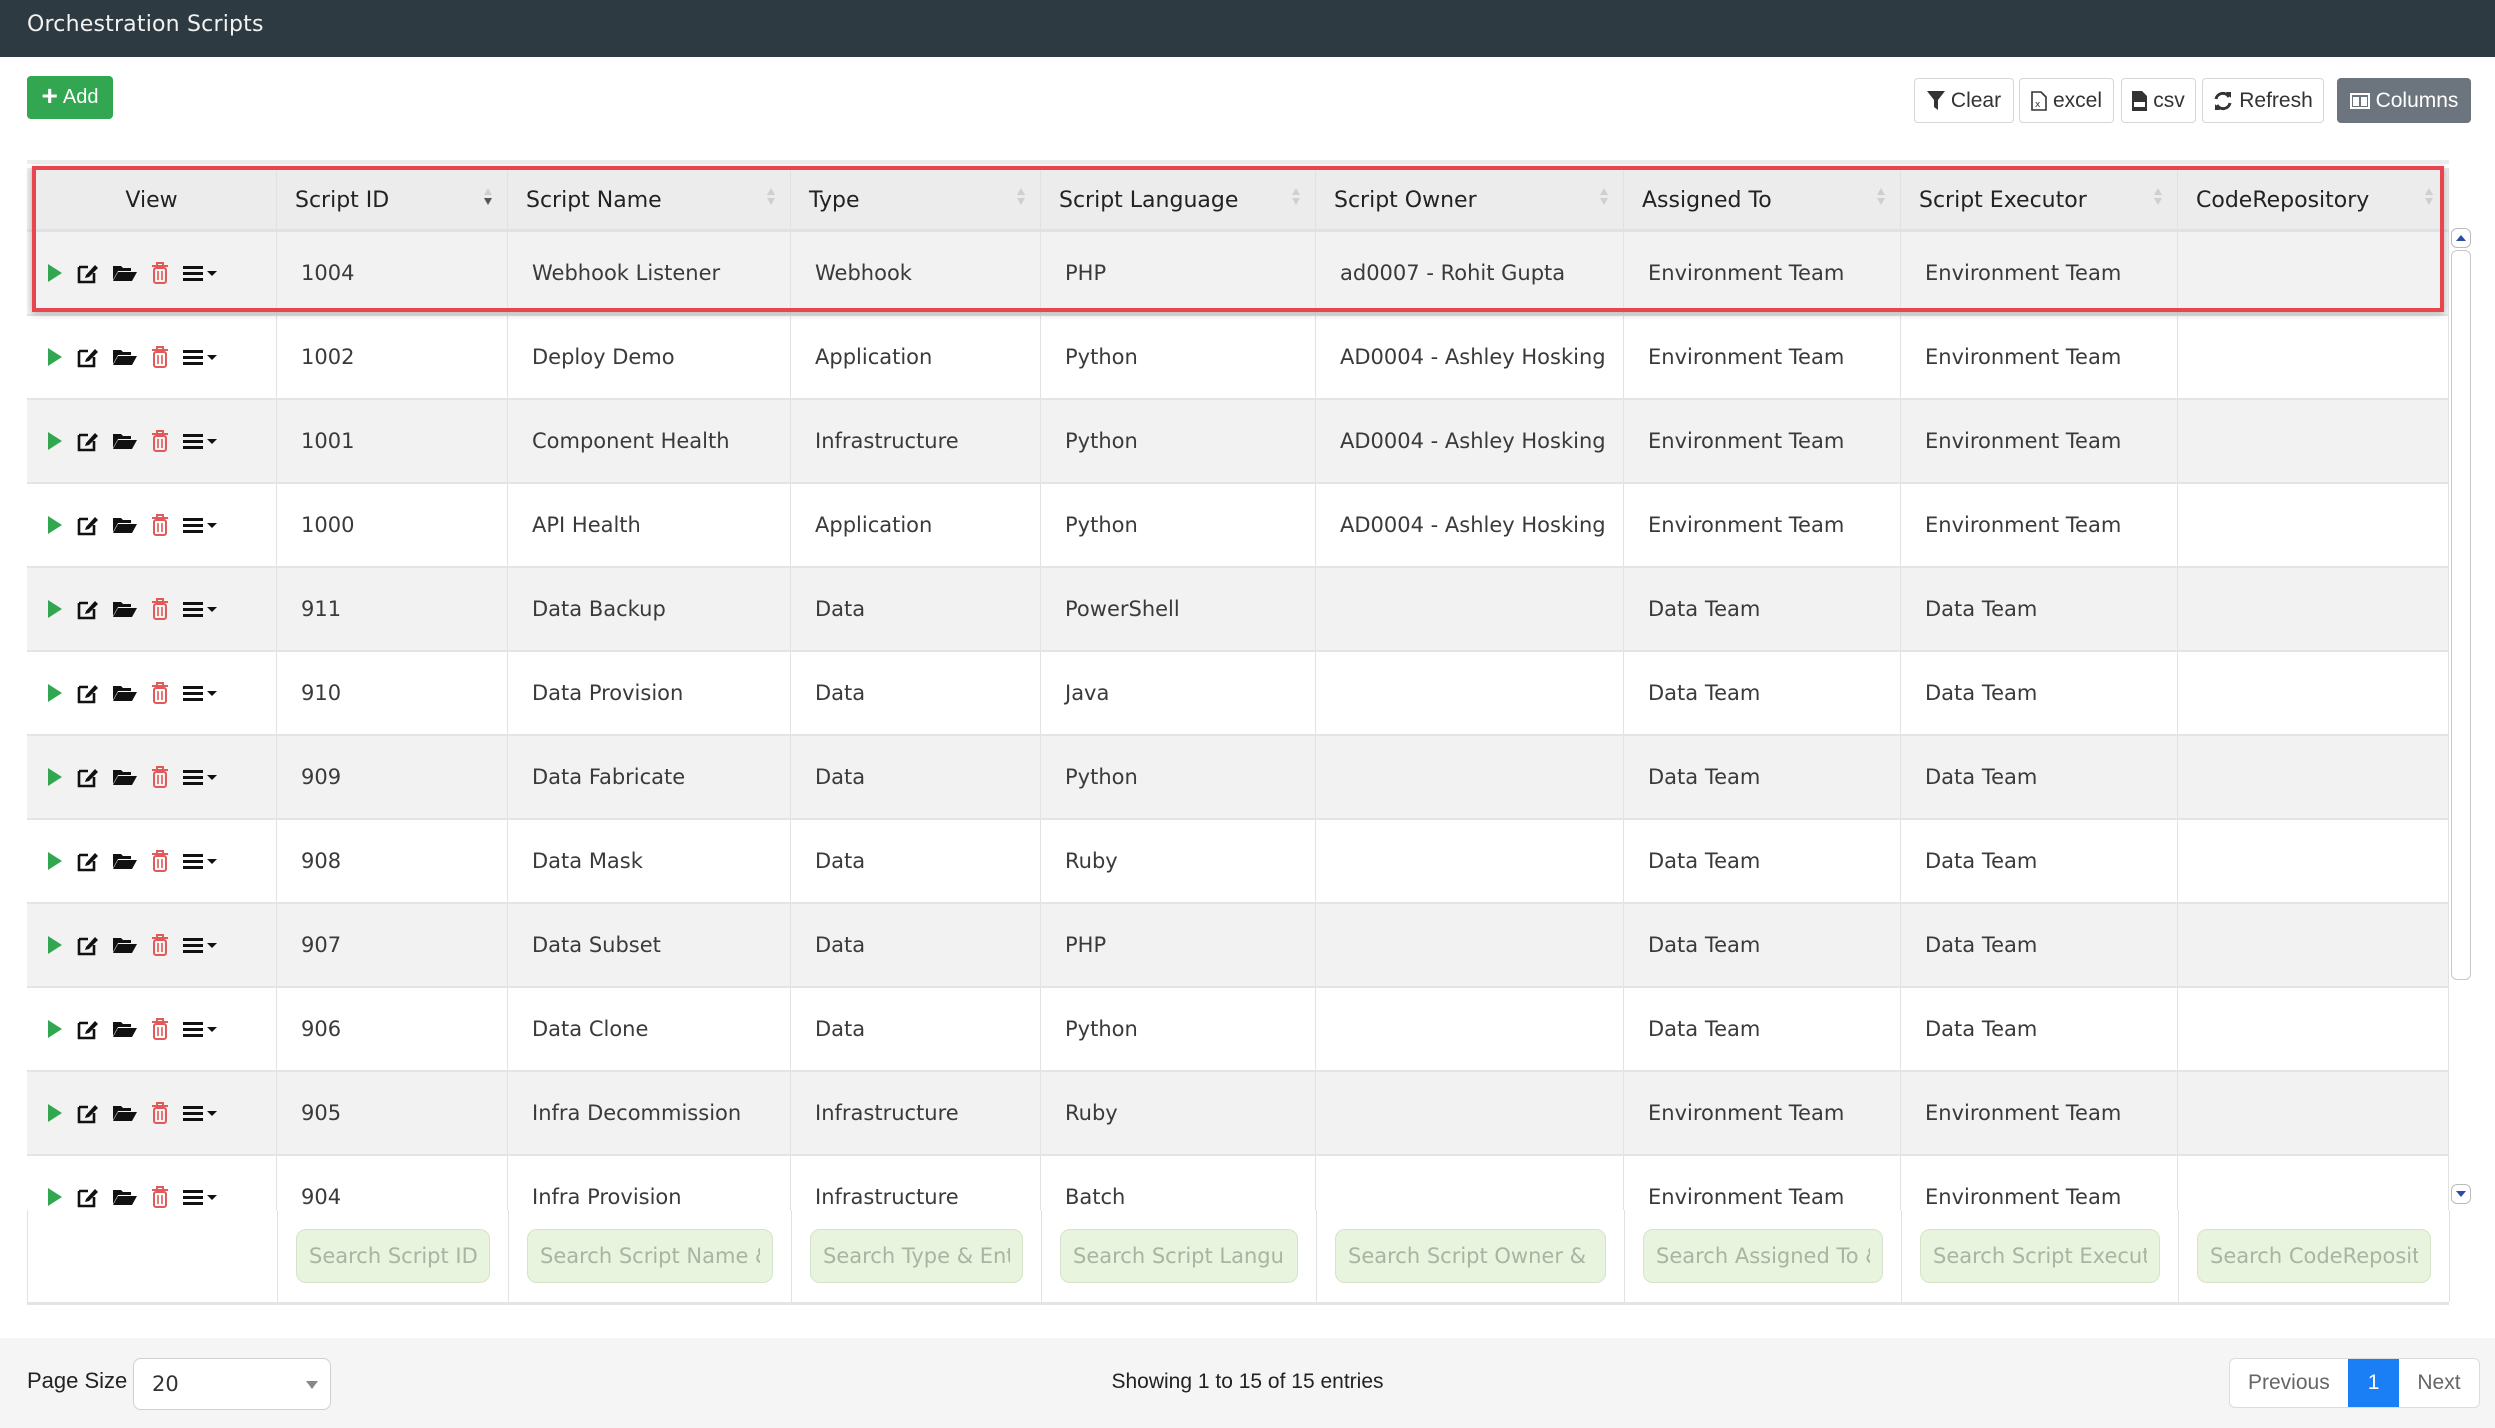 This screenshot has height=1428, width=2495. Describe the element at coordinates (2314, 1256) in the screenshot. I see `search-repo-input` at that location.